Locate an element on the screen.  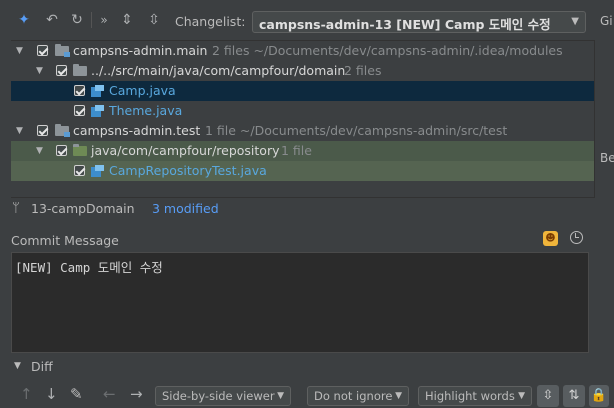
rollback-icon: ↶ is located at coordinates (52, 20).